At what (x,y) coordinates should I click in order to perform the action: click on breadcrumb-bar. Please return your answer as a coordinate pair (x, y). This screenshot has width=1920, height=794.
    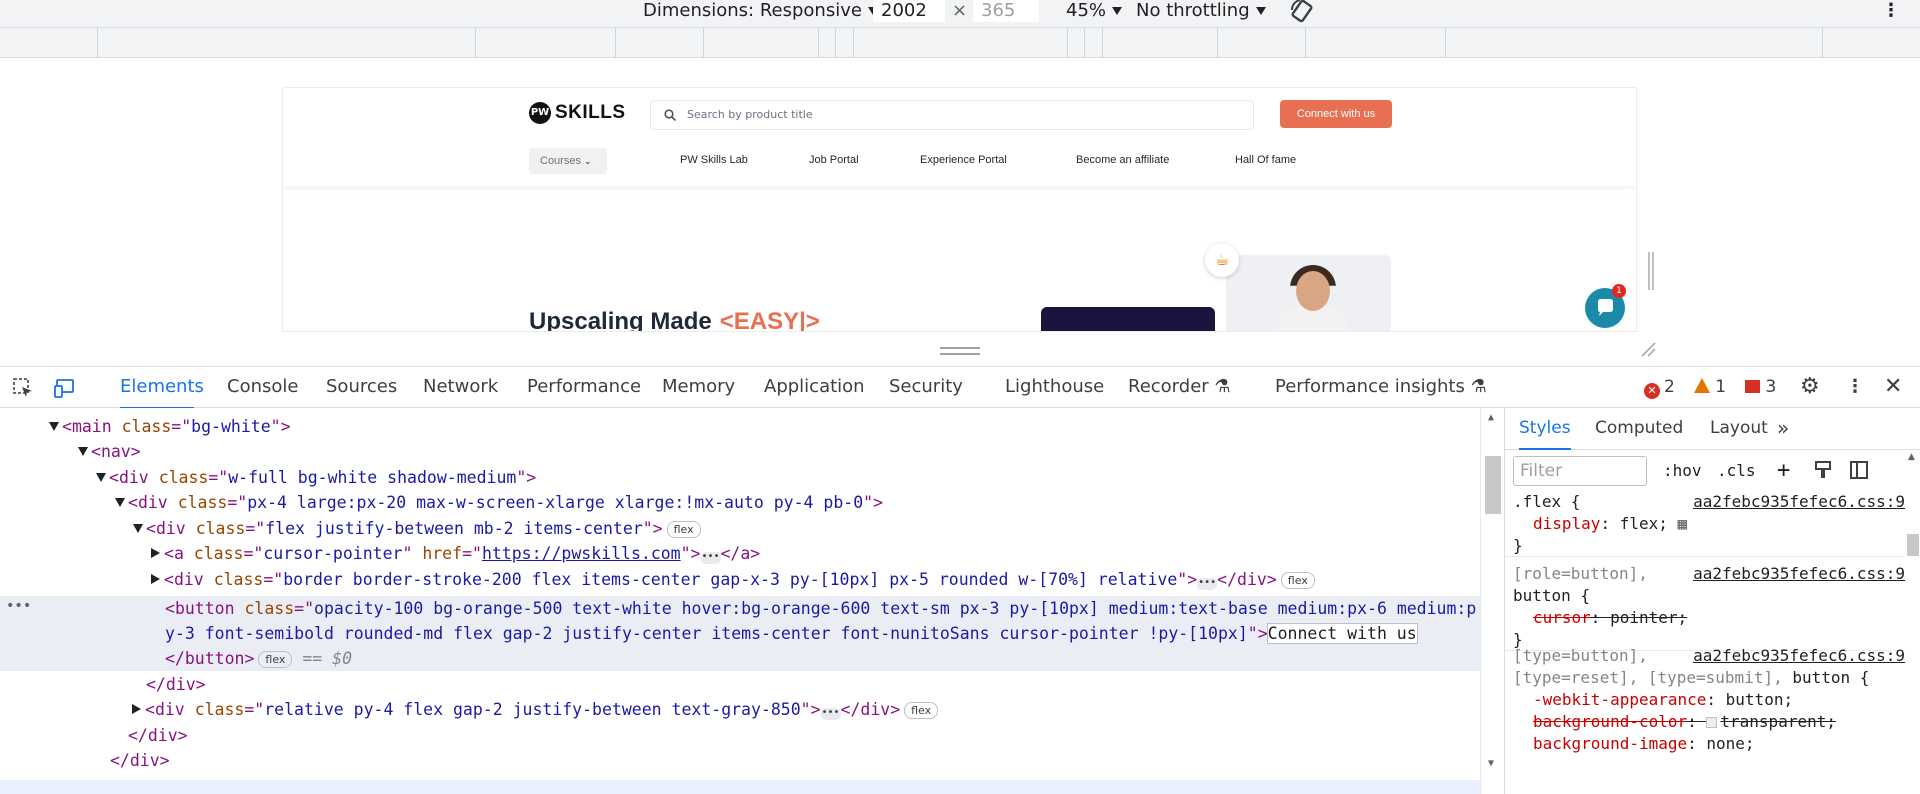
    Looking at the image, I should click on (740, 787).